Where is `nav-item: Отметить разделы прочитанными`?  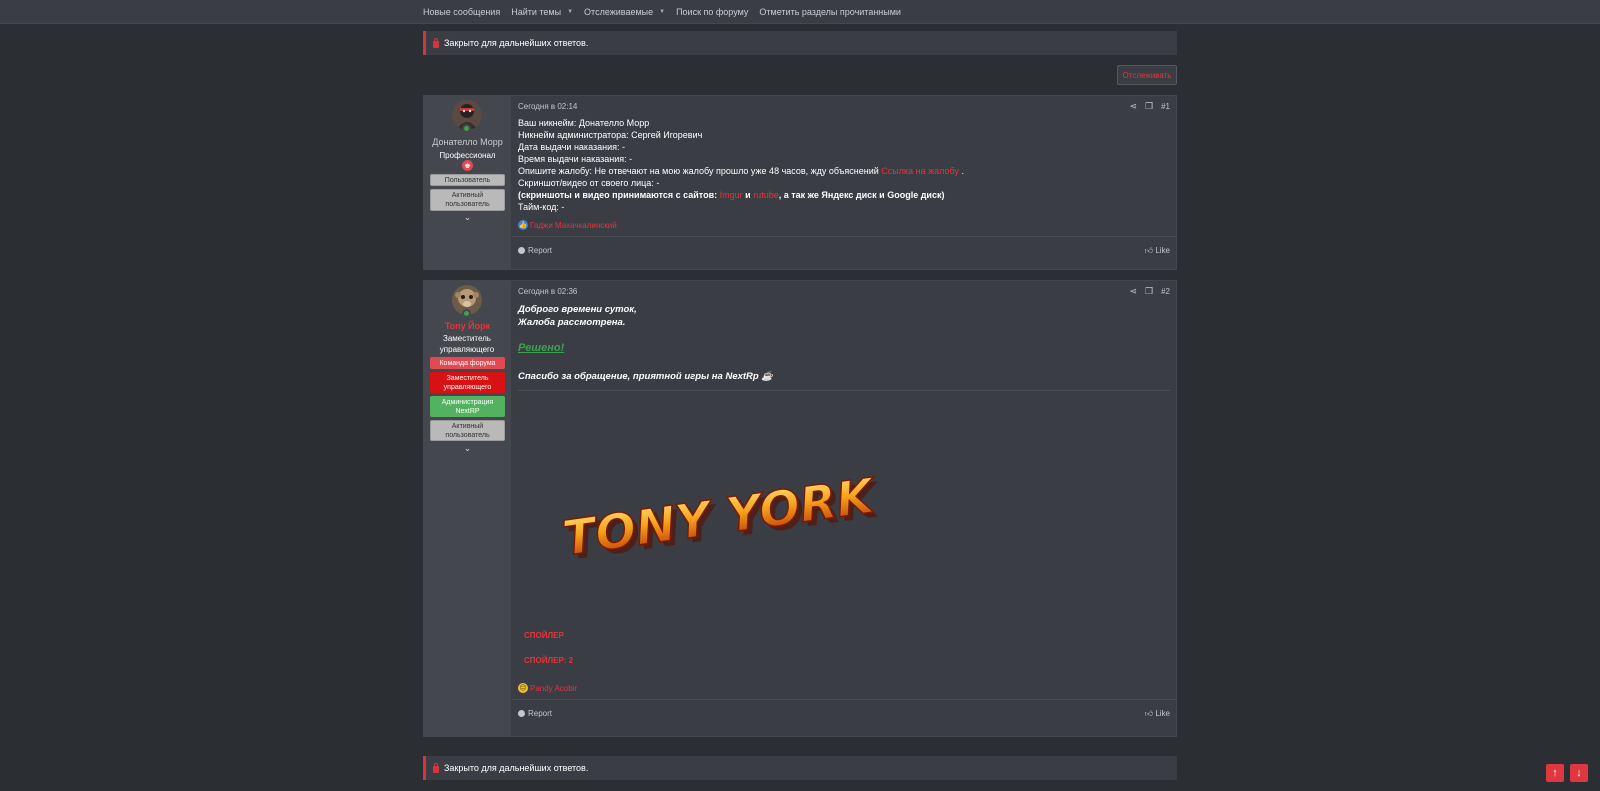 nav-item: Отметить разделы прочитанными is located at coordinates (830, 12).